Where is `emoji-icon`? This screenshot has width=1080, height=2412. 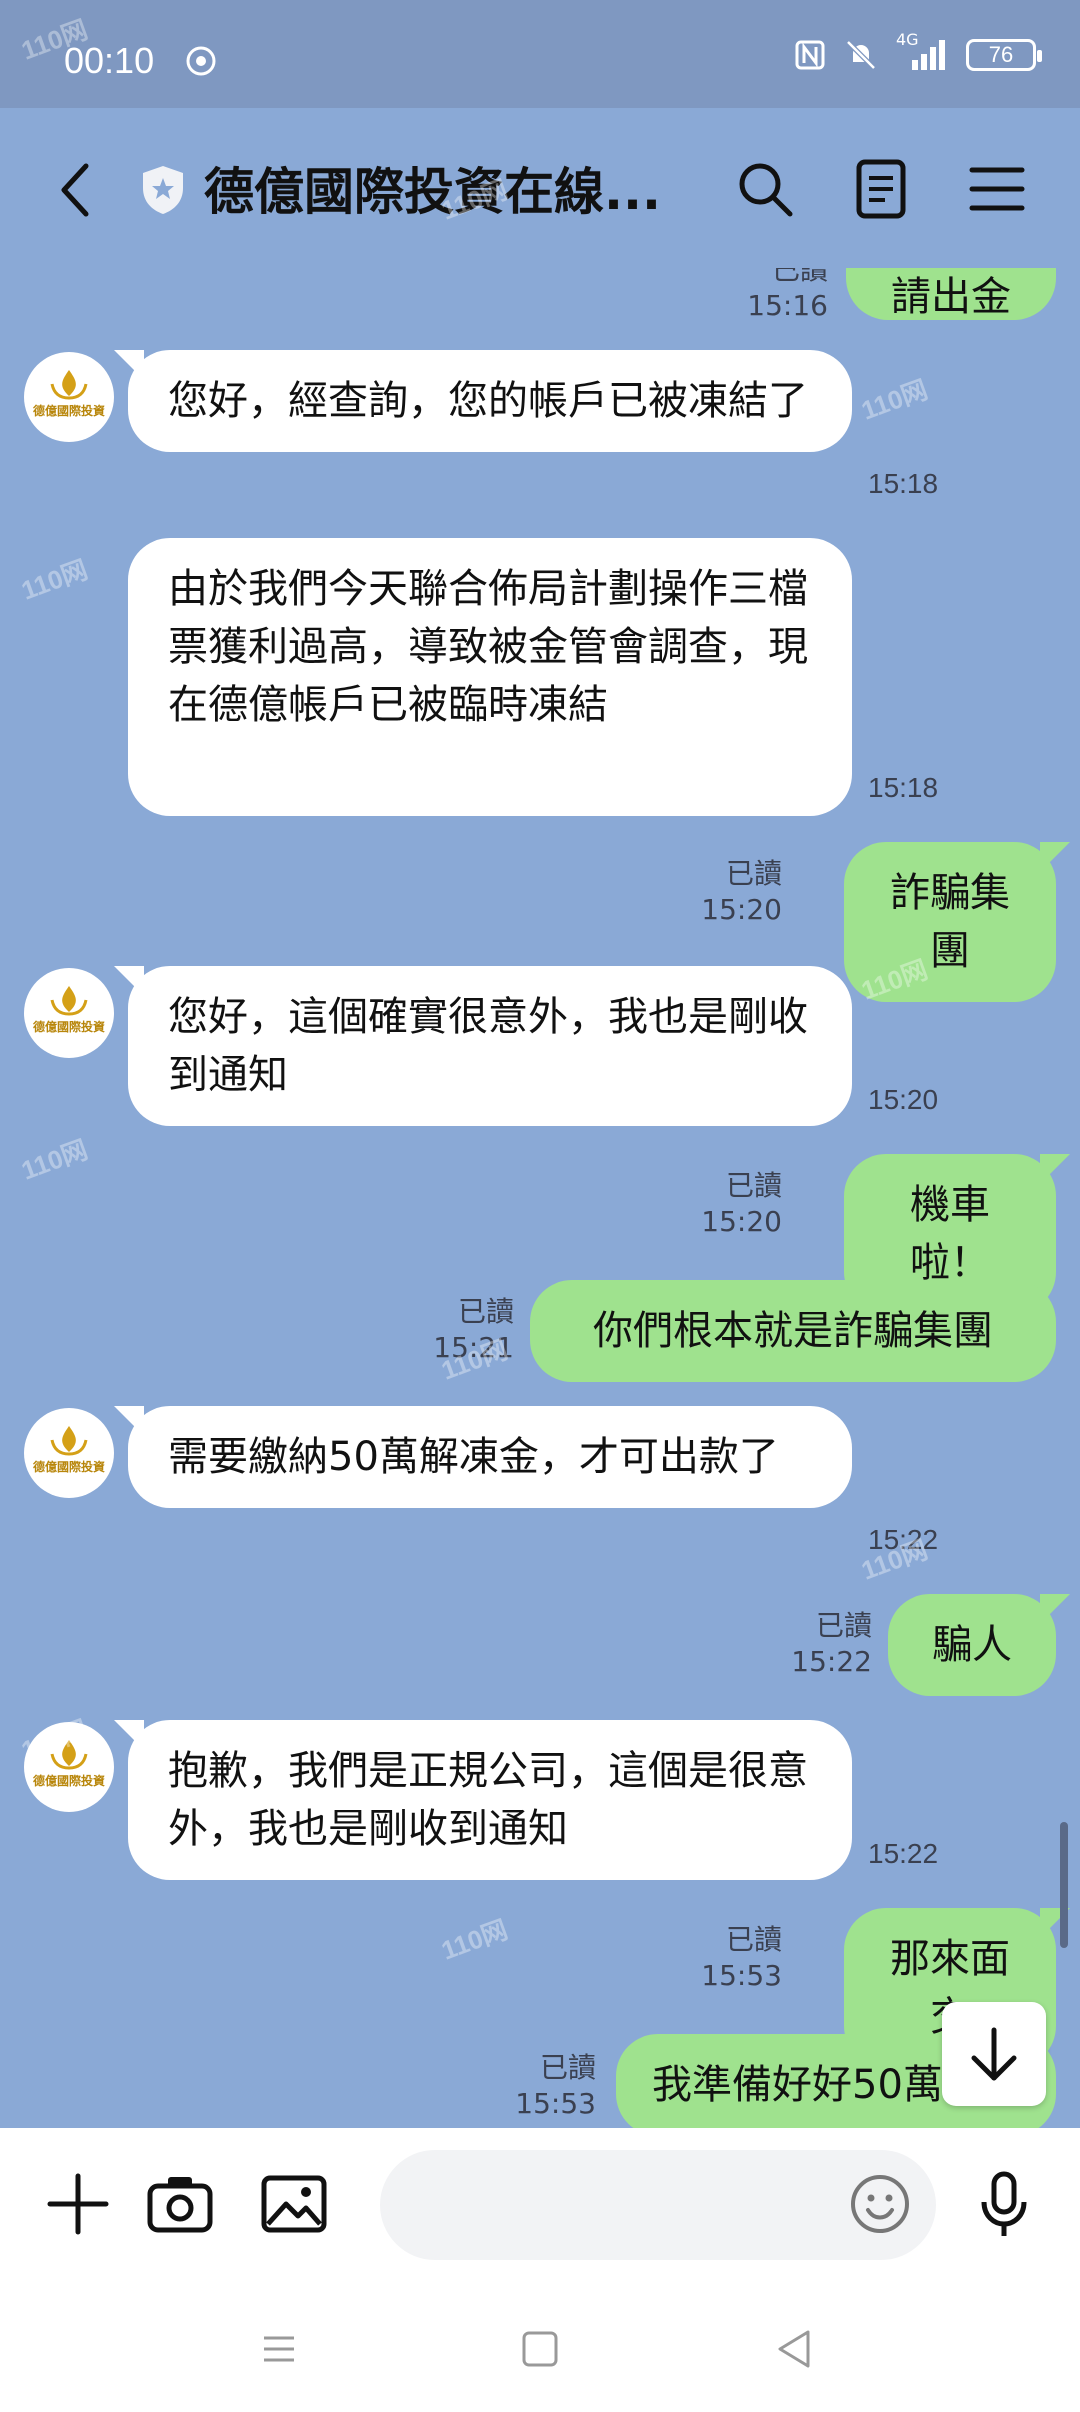
emoji-icon is located at coordinates (880, 2204).